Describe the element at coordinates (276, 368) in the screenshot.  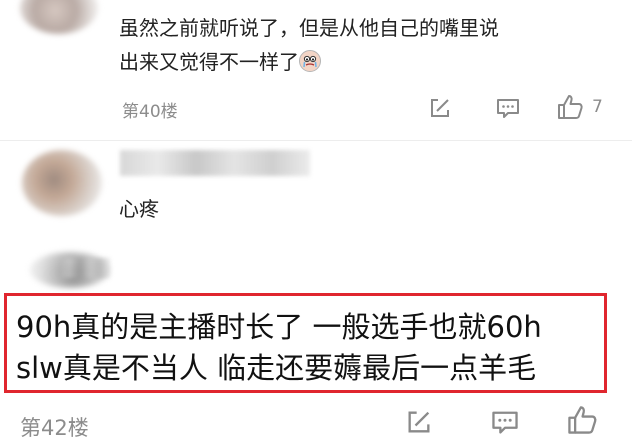
I see `comment-text-line-2: slw真是不当人 临走还要薅最后一点羊毛` at that location.